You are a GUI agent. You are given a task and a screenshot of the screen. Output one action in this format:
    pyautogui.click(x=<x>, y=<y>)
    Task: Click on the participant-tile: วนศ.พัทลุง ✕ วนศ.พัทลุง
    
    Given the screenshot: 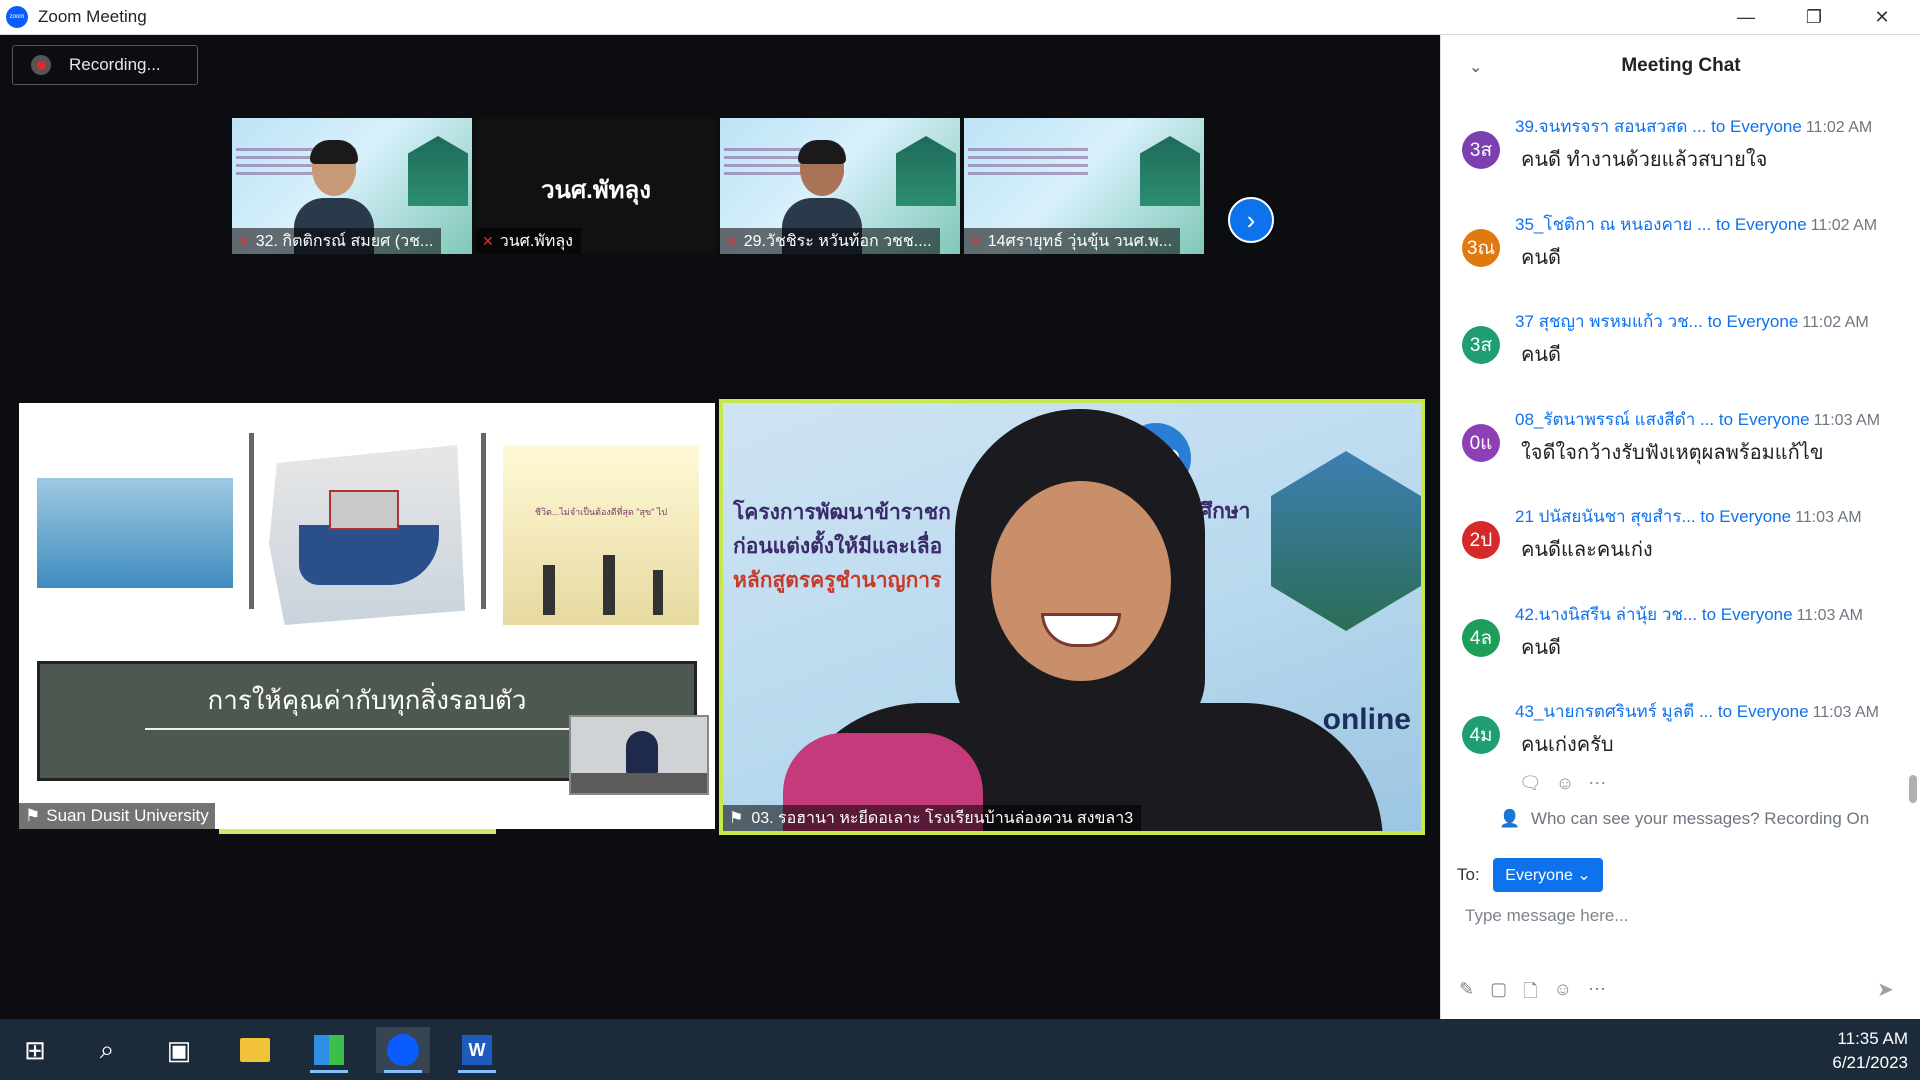 What is the action you would take?
    pyautogui.click(x=596, y=186)
    